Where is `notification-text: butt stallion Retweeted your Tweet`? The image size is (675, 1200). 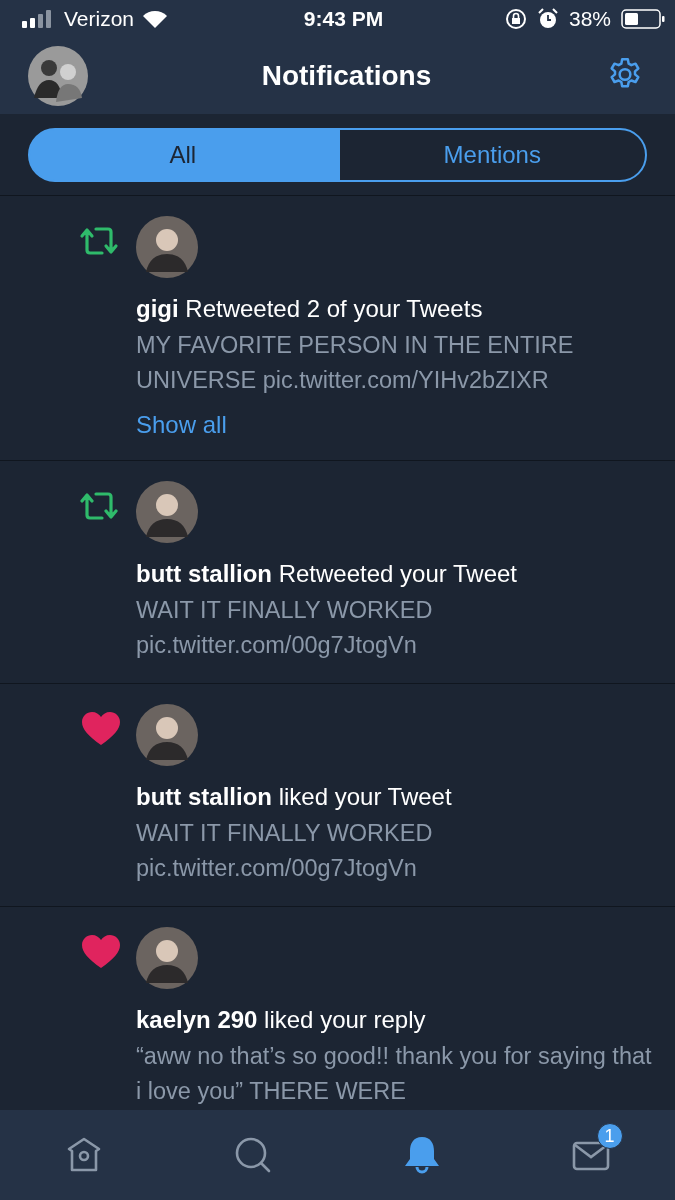
notification-text: butt stallion Retweeted your Tweet is located at coordinates (326, 574).